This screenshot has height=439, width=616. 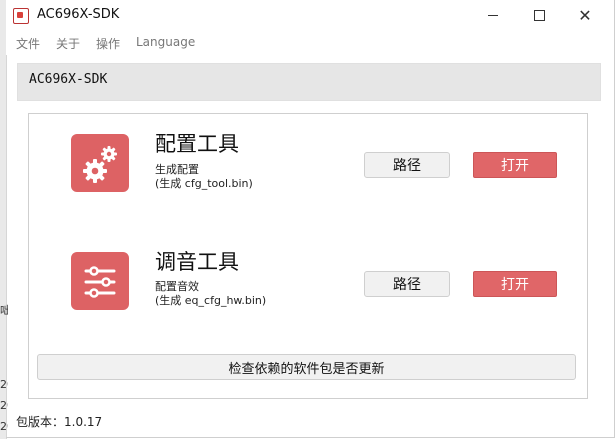 What do you see at coordinates (3, 219) in the screenshot?
I see `background-window-strip` at bounding box center [3, 219].